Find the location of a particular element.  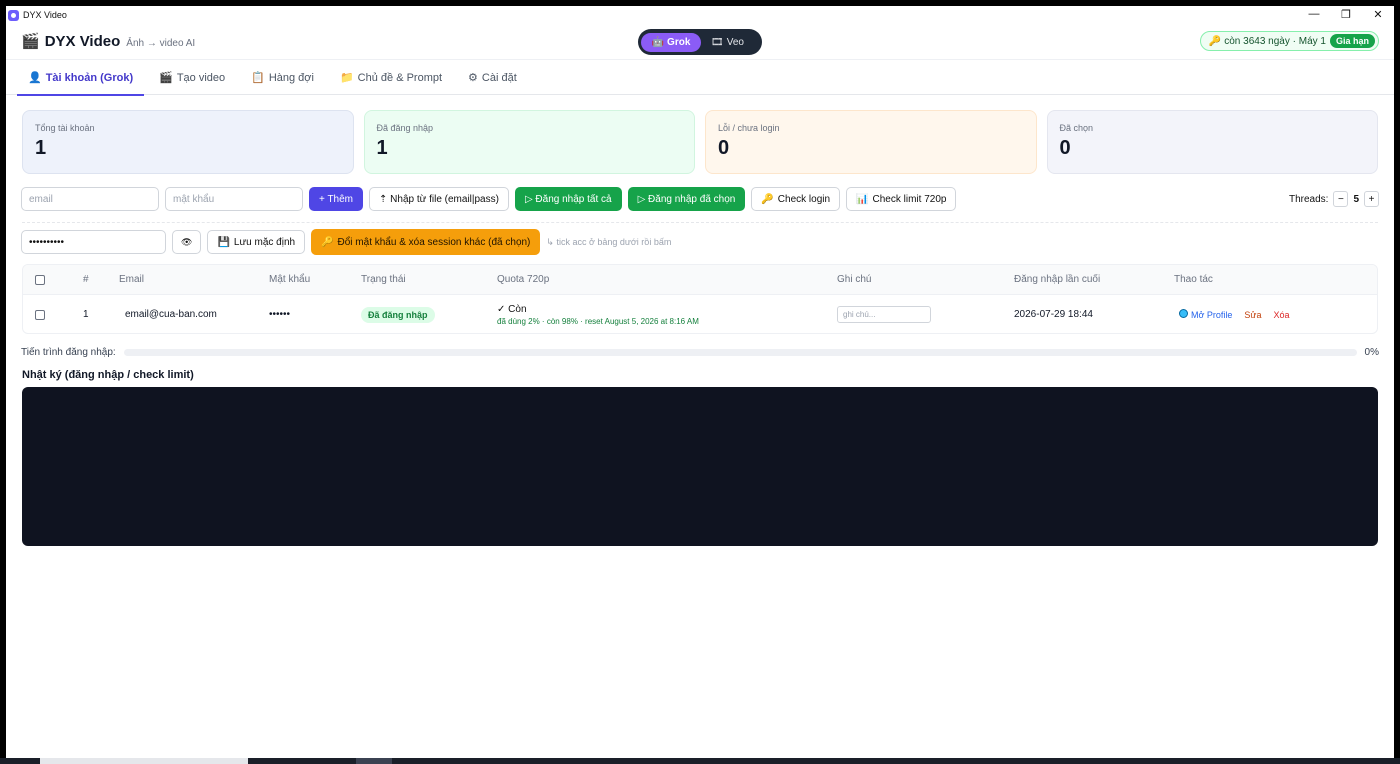

app-logo-icon is located at coordinates (13, 15).